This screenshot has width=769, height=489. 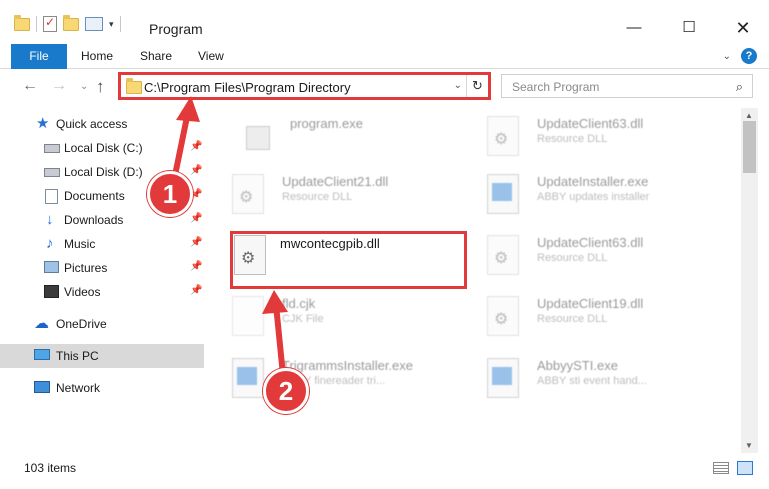 What do you see at coordinates (384, 471) in the screenshot?
I see `status-bar: 103 items` at bounding box center [384, 471].